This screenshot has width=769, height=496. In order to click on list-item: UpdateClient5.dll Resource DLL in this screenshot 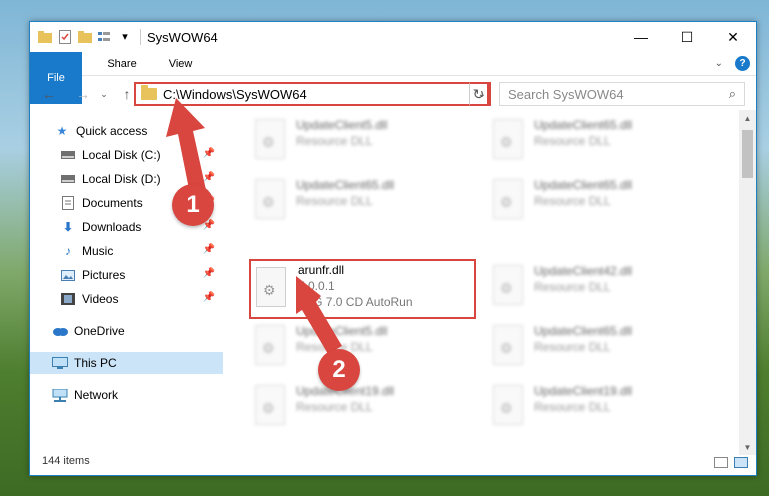, I will do `click(358, 140)`.